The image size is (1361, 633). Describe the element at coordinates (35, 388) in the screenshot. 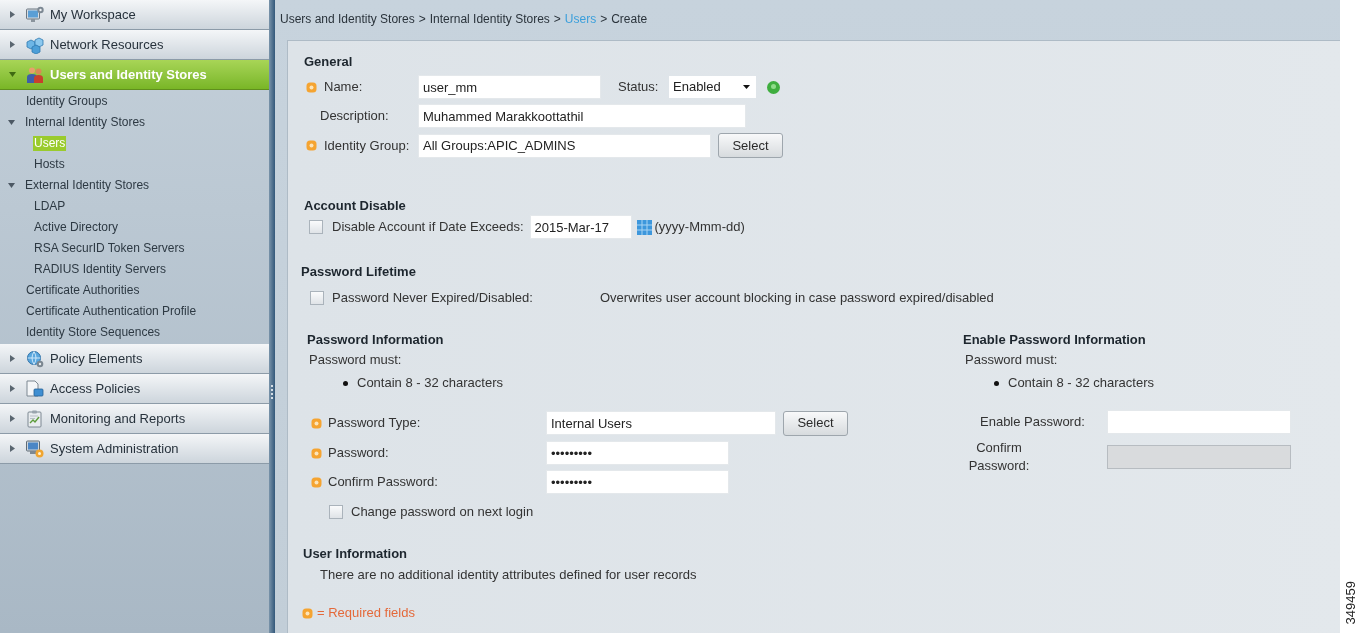

I see `document-icon` at that location.